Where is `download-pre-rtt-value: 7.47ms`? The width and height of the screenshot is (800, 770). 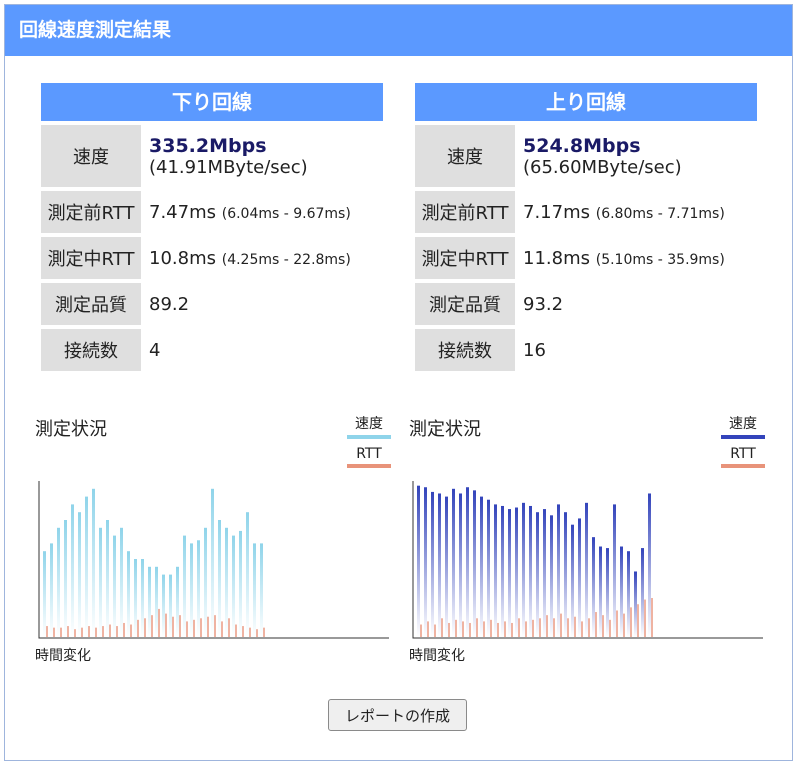 download-pre-rtt-value: 7.47ms is located at coordinates (182, 212).